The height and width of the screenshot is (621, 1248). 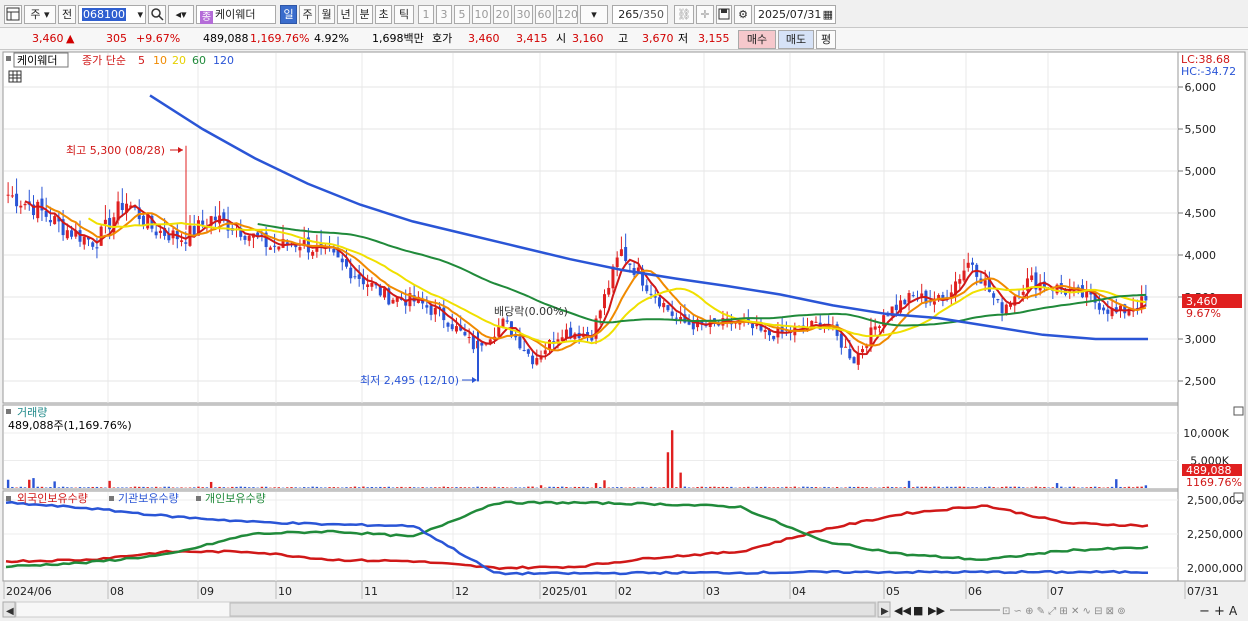 I want to click on volume-panel, so click(x=590, y=447).